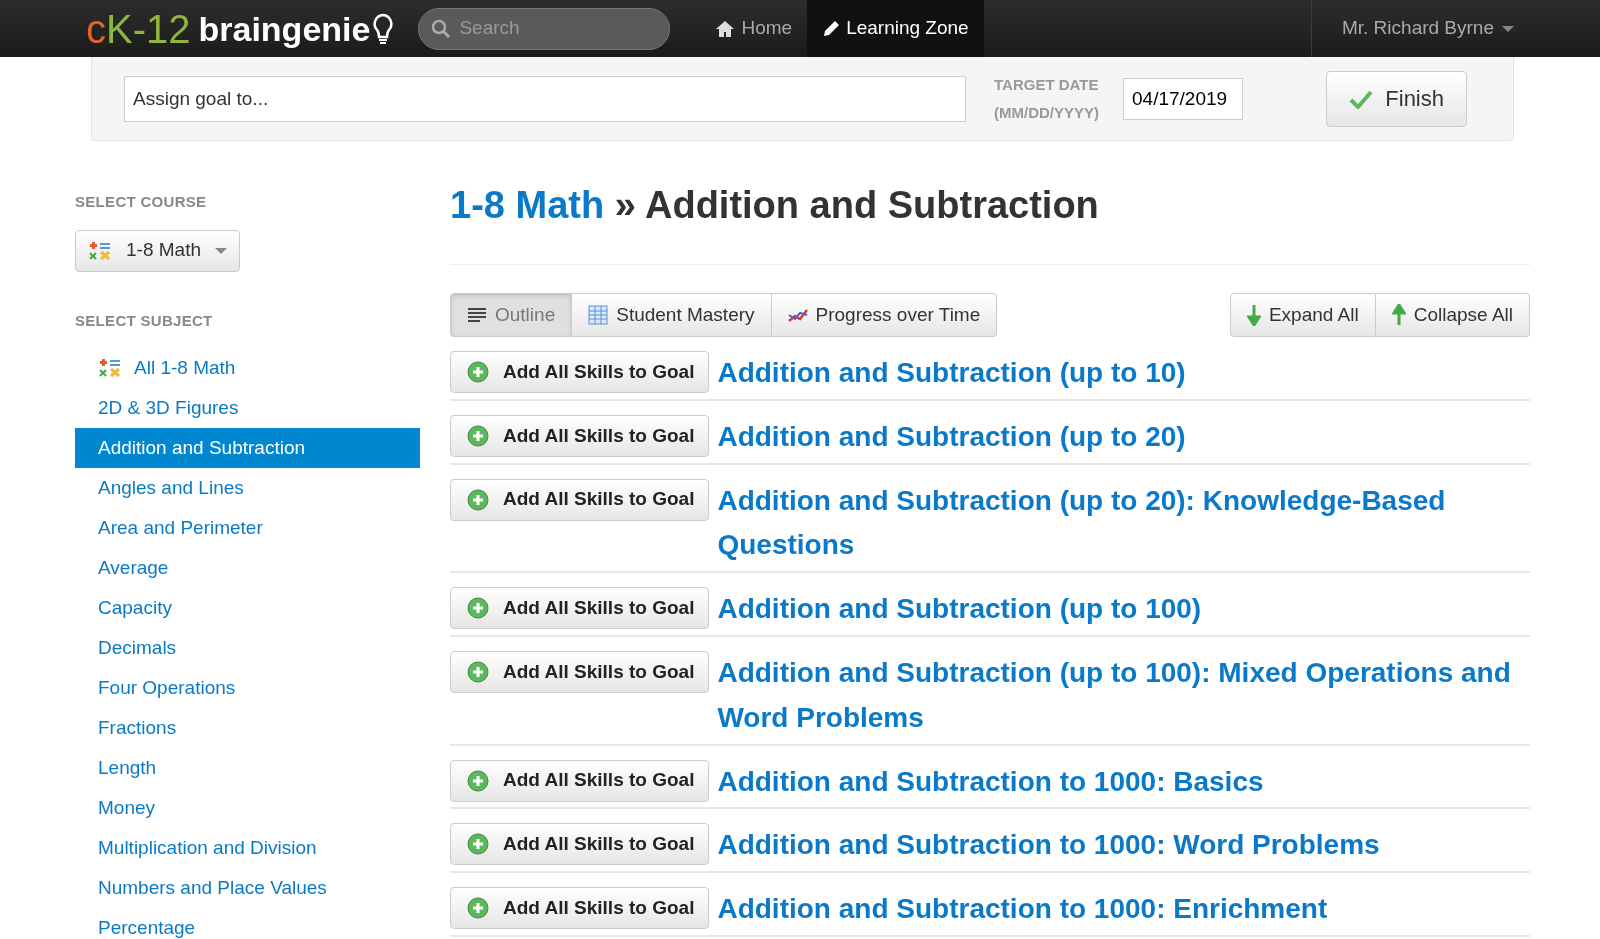  What do you see at coordinates (247, 488) in the screenshot?
I see `subject-item: Angles and Lines` at bounding box center [247, 488].